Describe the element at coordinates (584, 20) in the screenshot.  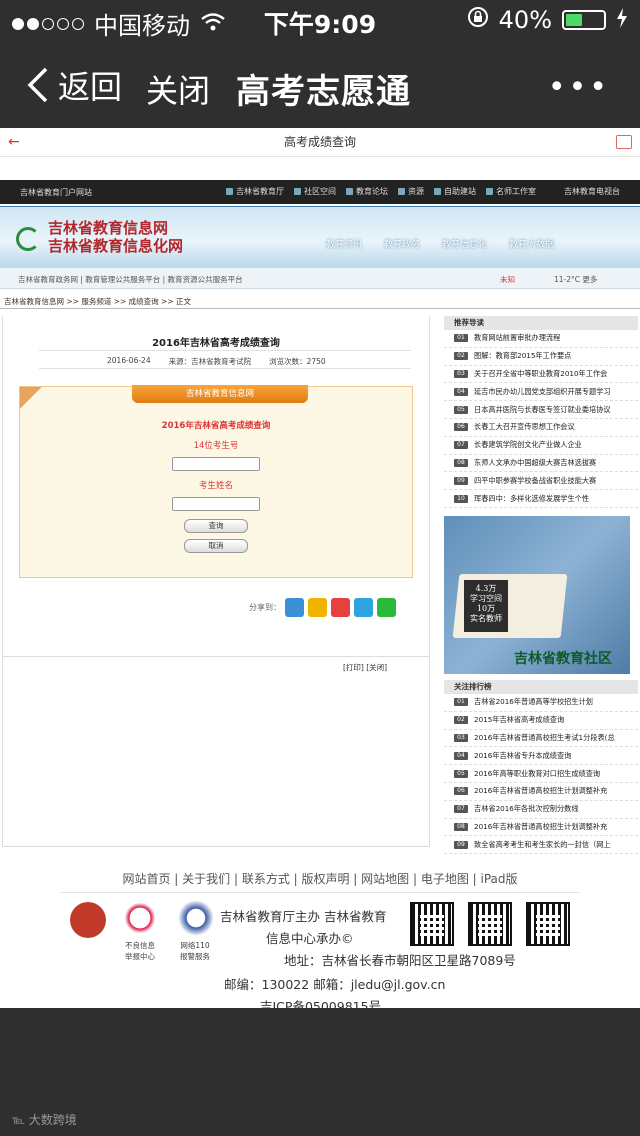
I see `battery-icon` at that location.